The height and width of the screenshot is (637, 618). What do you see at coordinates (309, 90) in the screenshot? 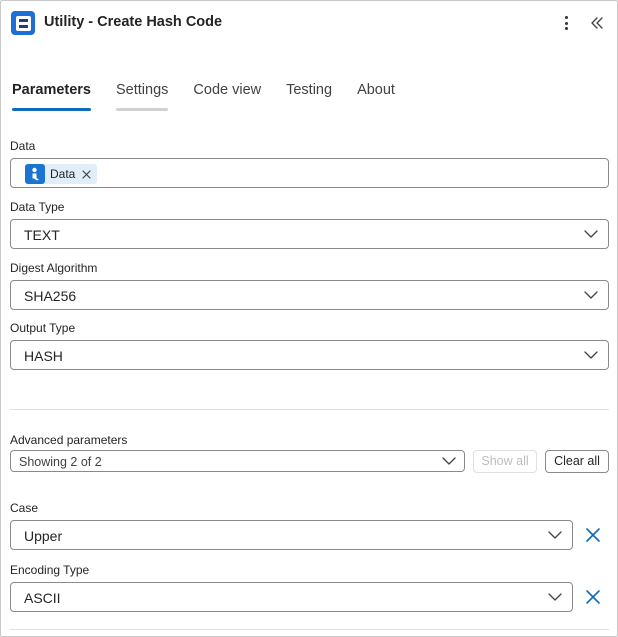
I see `tab-label: Testing` at bounding box center [309, 90].